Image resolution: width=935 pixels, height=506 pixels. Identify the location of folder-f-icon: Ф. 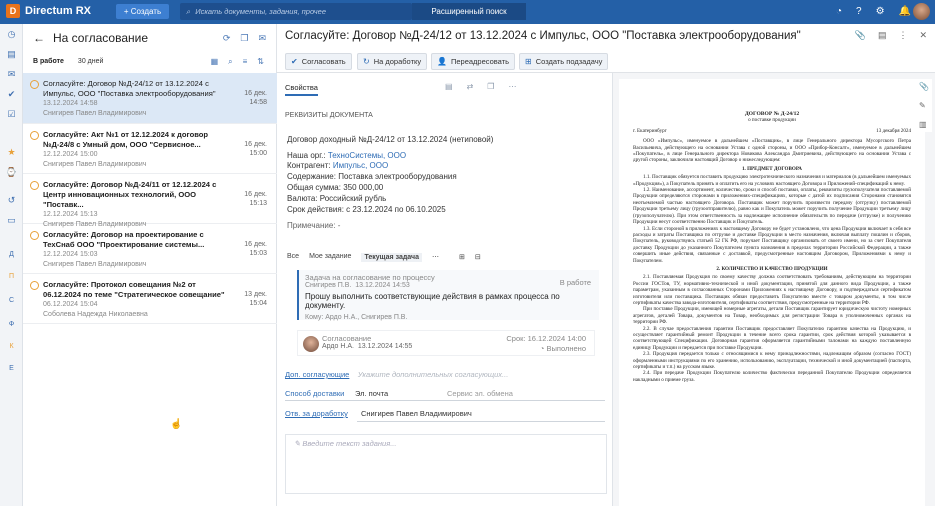
(11, 324).